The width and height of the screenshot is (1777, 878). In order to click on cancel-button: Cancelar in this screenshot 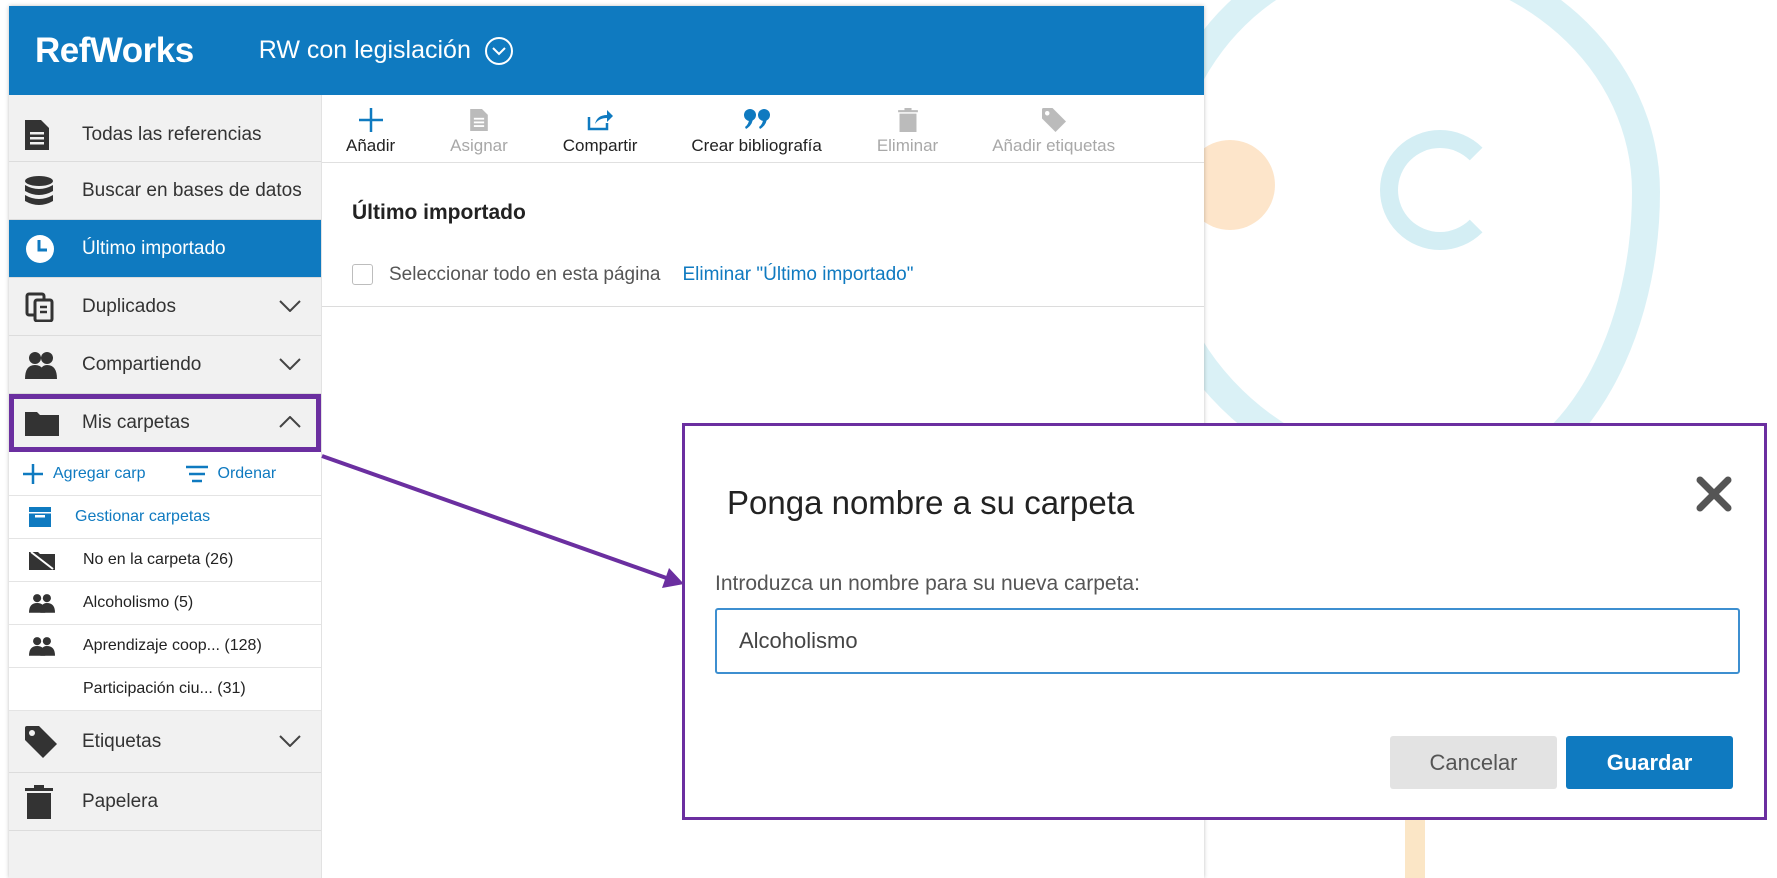, I will do `click(1473, 762)`.